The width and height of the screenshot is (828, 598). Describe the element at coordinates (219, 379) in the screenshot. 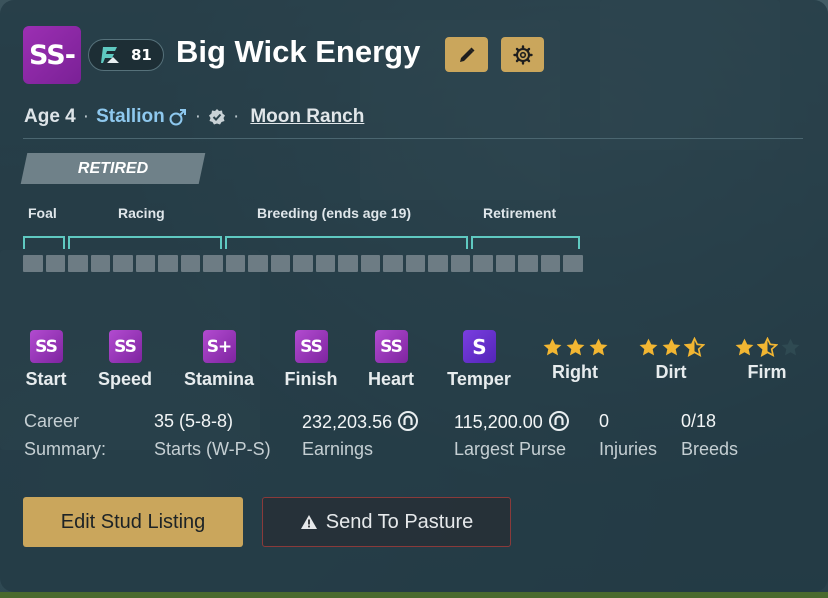

I see `stat-label: Stamina` at that location.